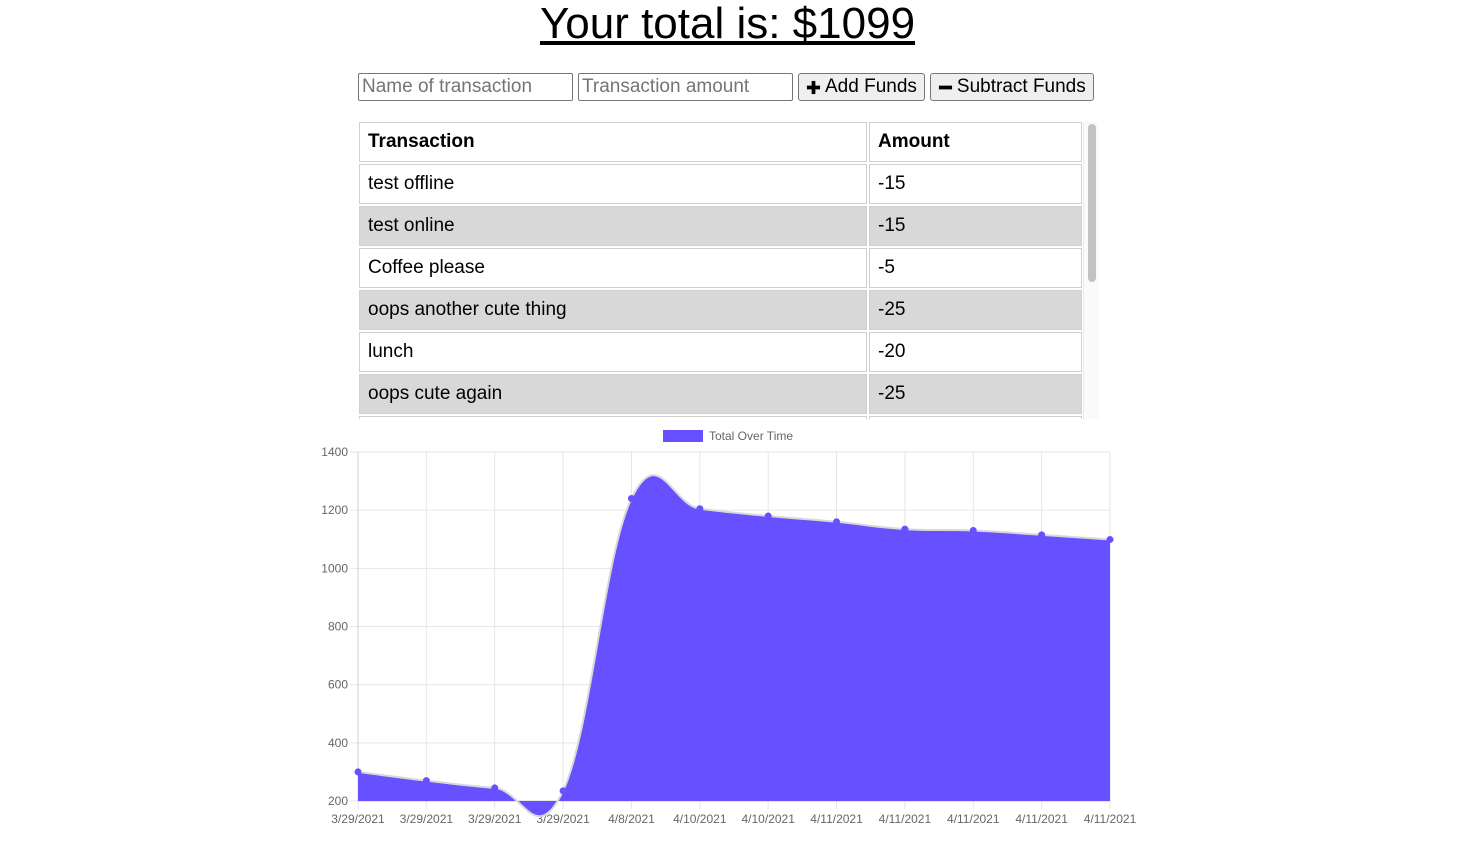 Image resolution: width=1479 pixels, height=845 pixels. What do you see at coordinates (813, 87) in the screenshot?
I see `plus-icon` at bounding box center [813, 87].